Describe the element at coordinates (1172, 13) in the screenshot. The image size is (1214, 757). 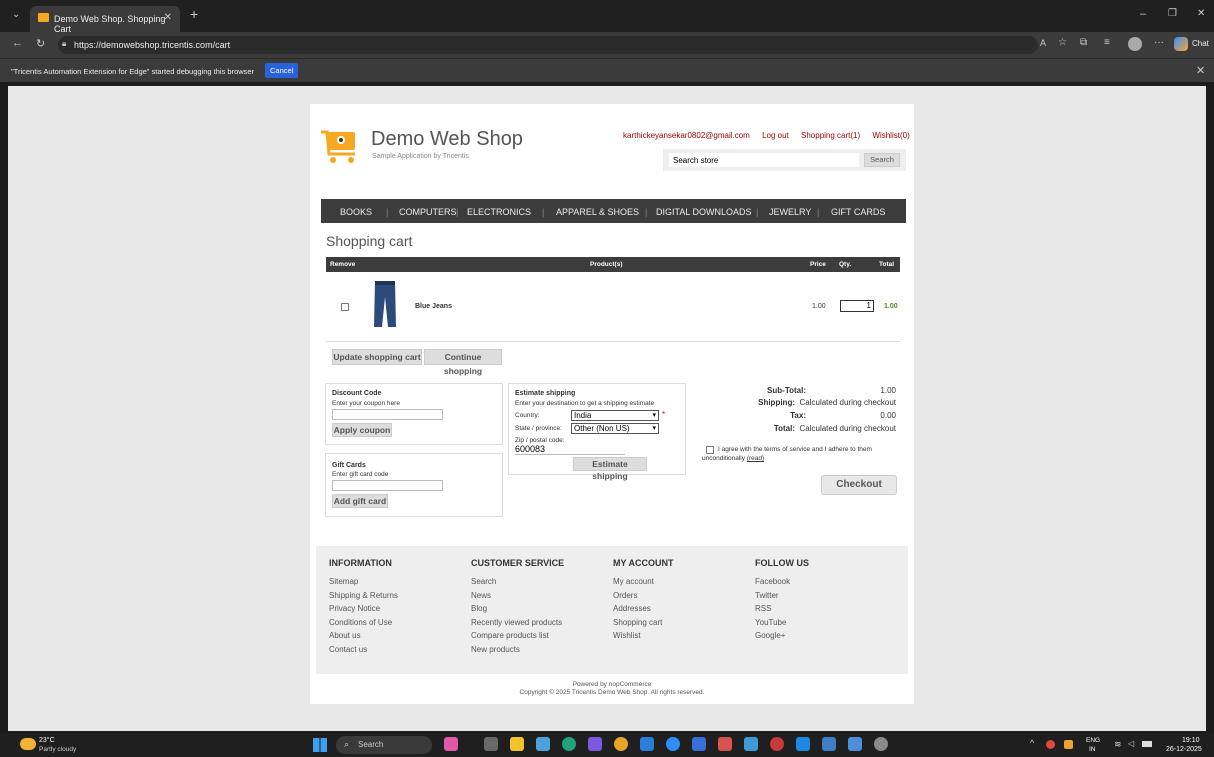
I see `restore-icon: ❐` at that location.